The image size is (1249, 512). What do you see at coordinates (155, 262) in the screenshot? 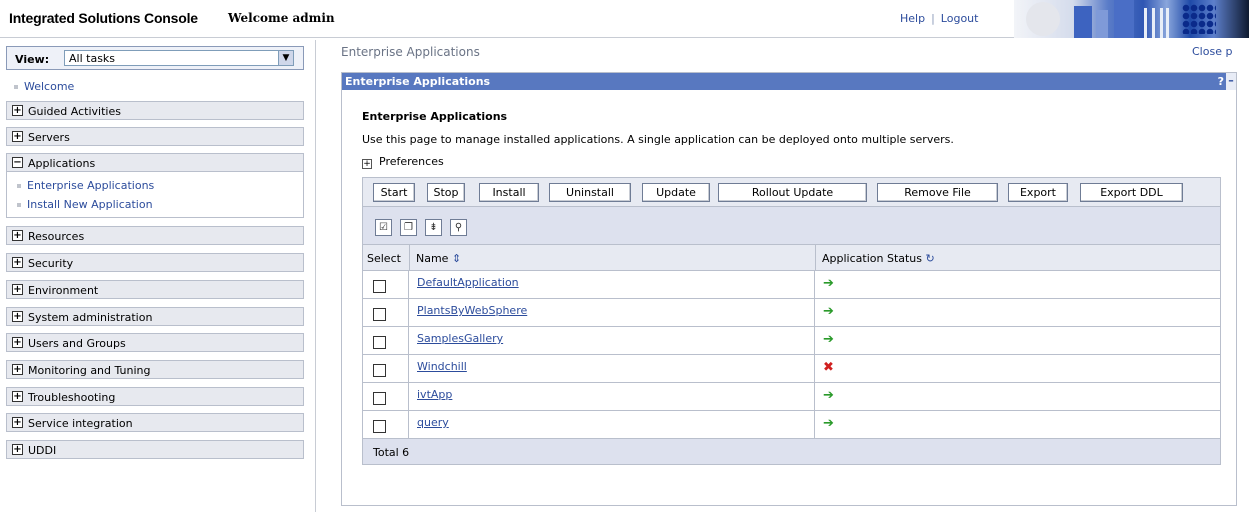
I see `sidebar-group-security: + Security` at bounding box center [155, 262].